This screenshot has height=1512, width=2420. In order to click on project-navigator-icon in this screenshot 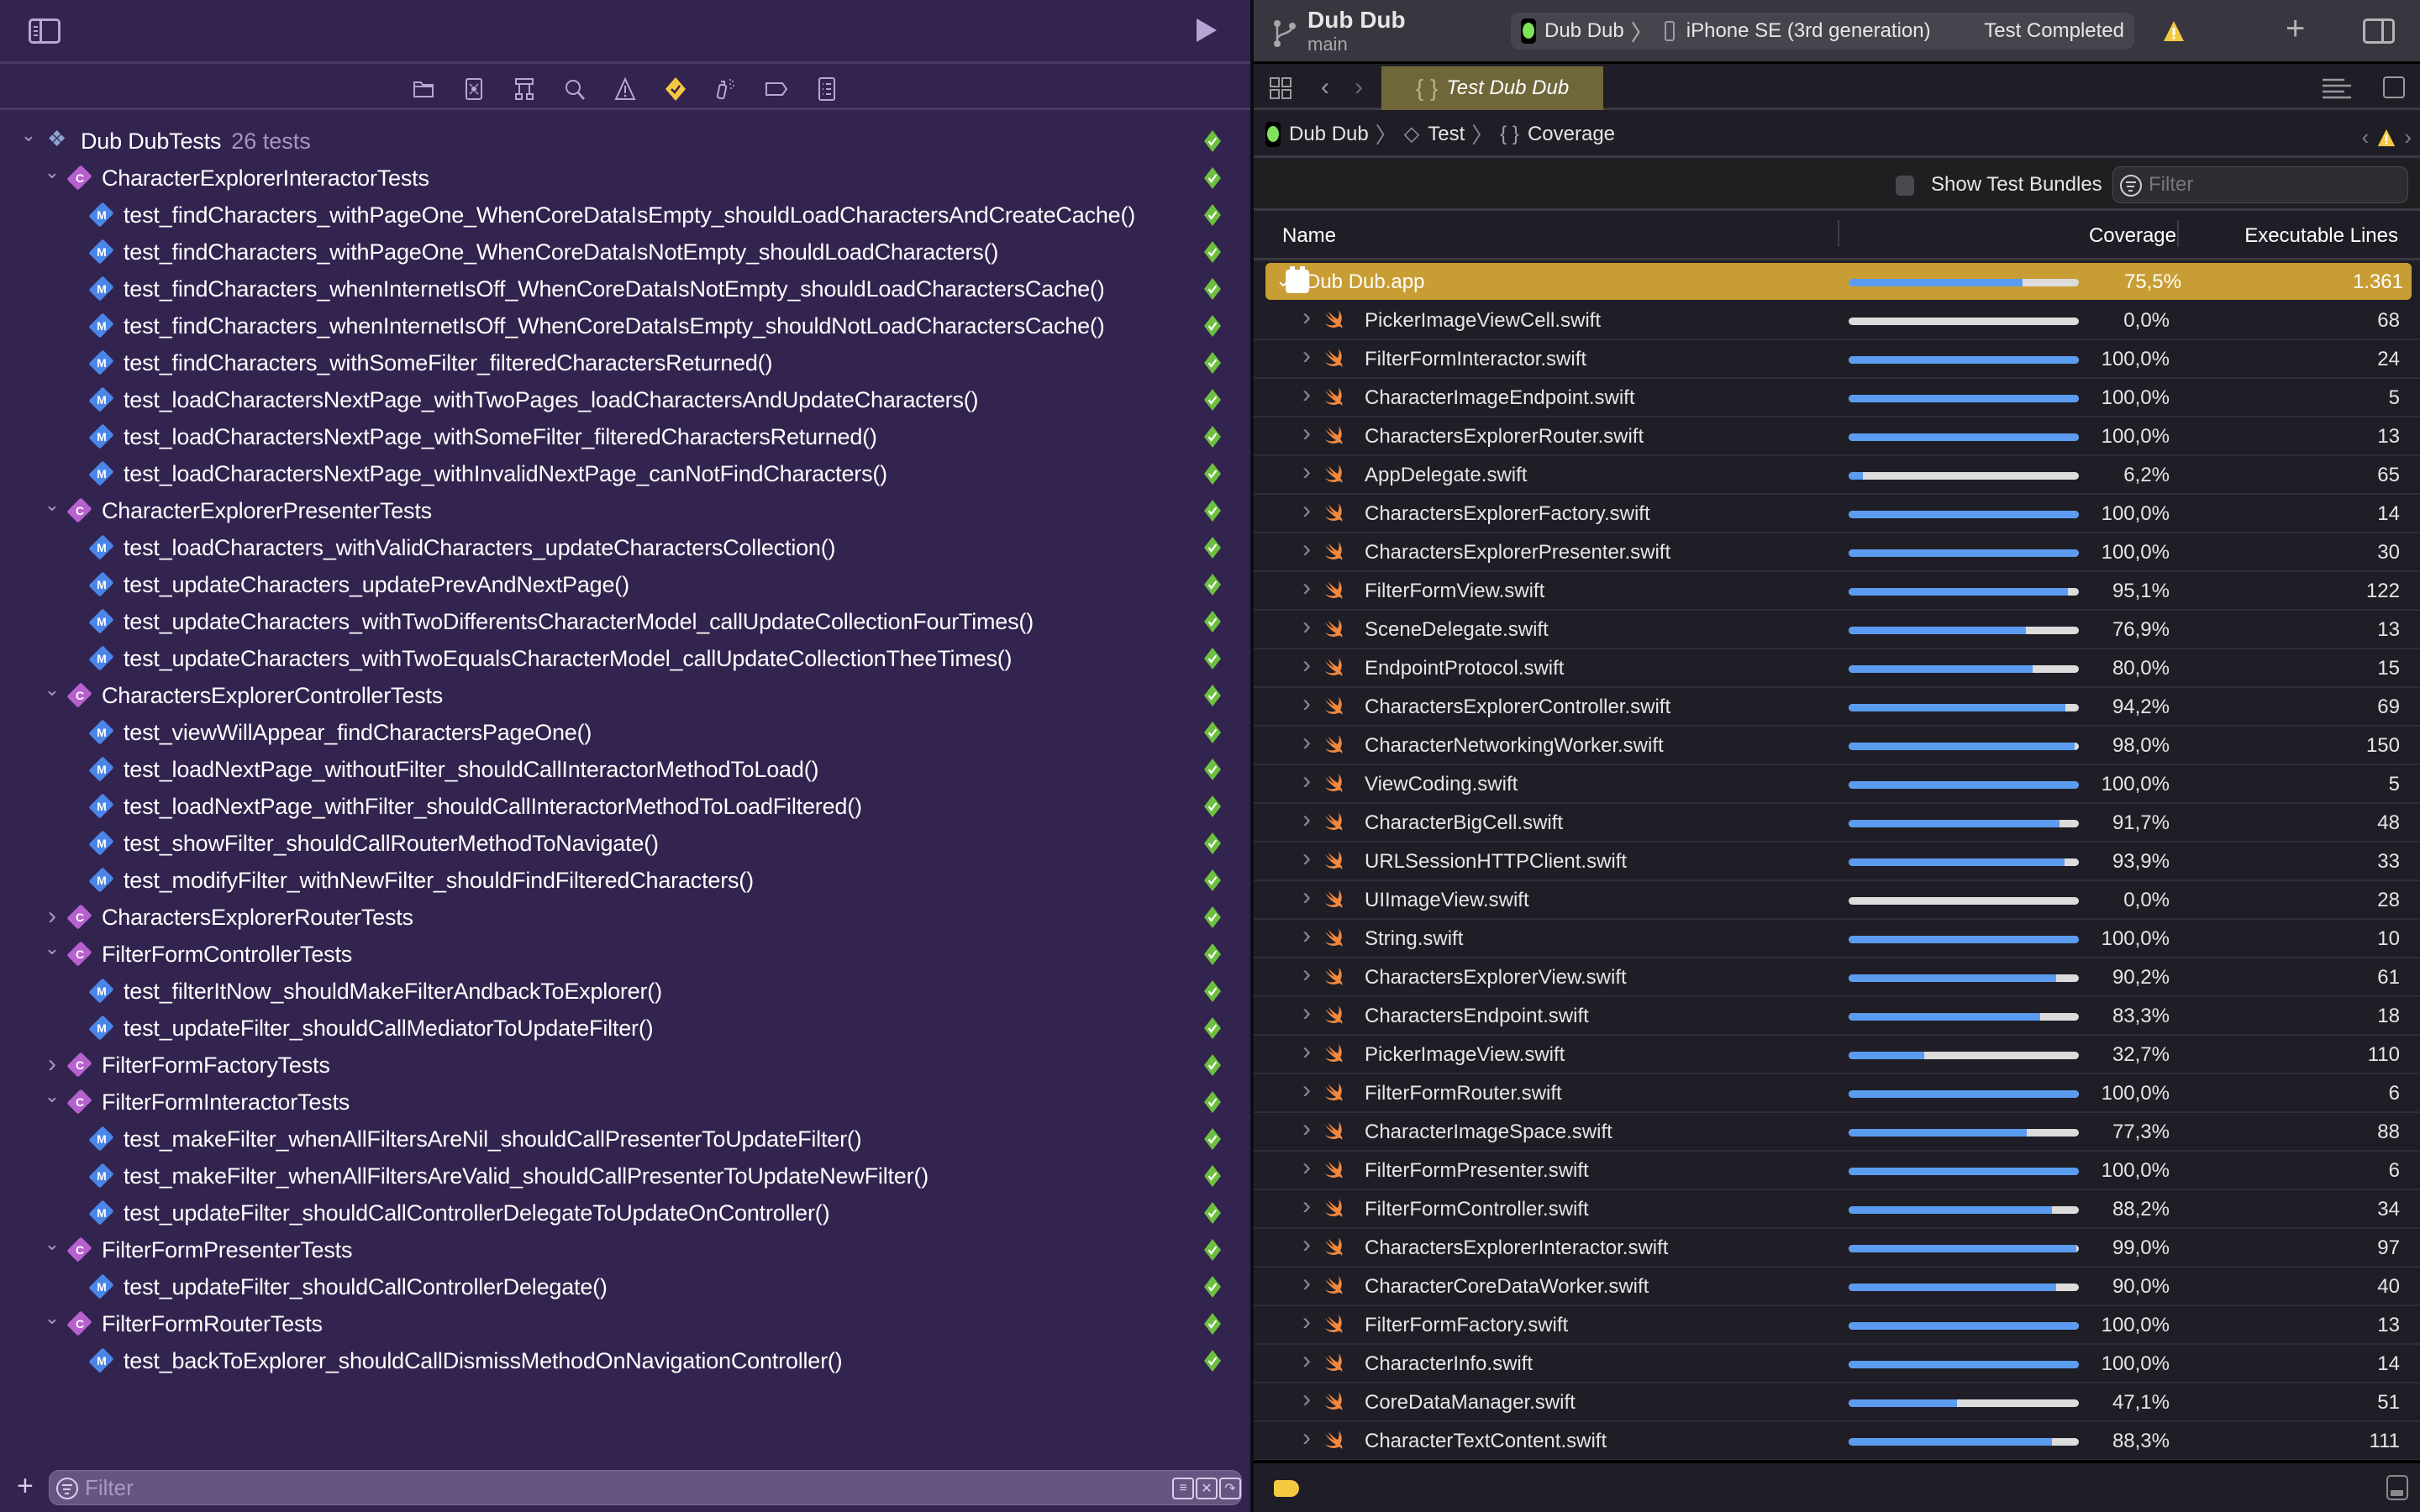, I will do `click(423, 89)`.